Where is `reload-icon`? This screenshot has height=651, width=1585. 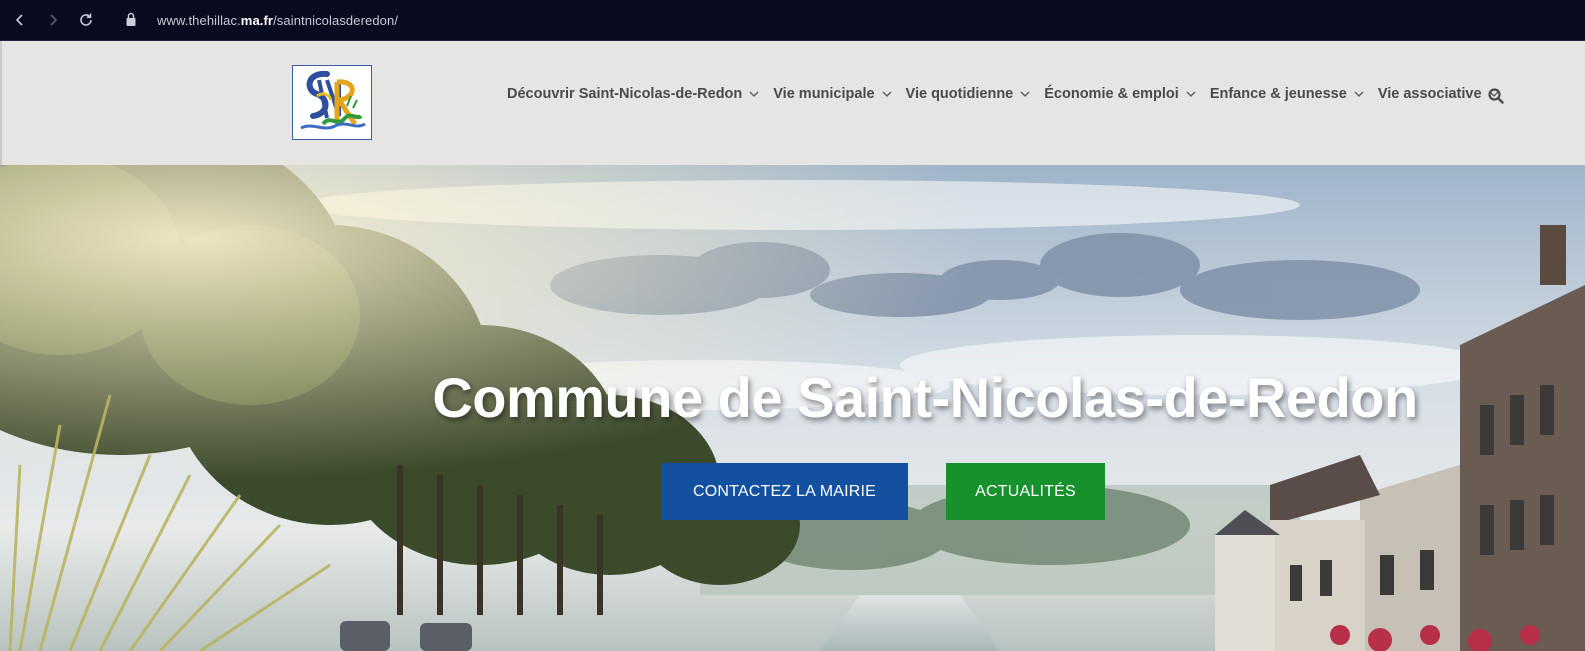 reload-icon is located at coordinates (86, 20).